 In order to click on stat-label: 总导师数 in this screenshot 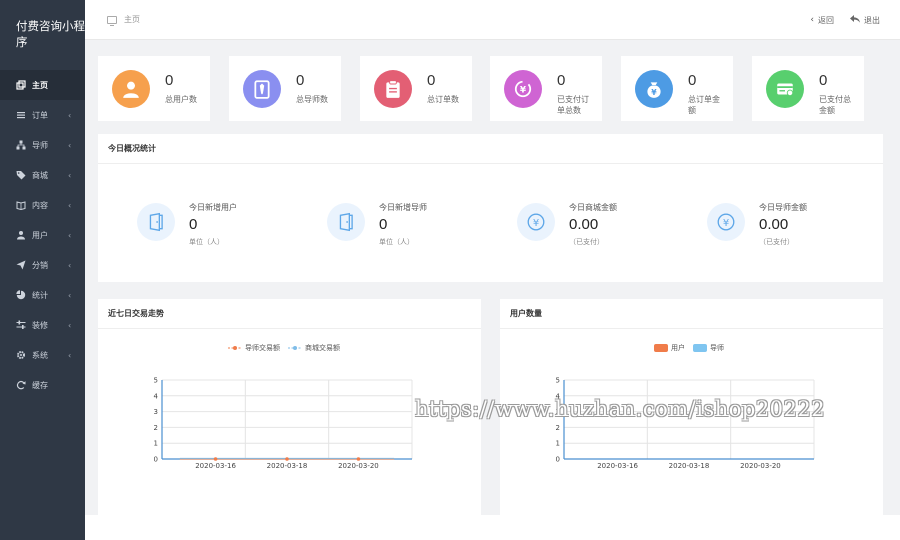, I will do `click(312, 99)`.